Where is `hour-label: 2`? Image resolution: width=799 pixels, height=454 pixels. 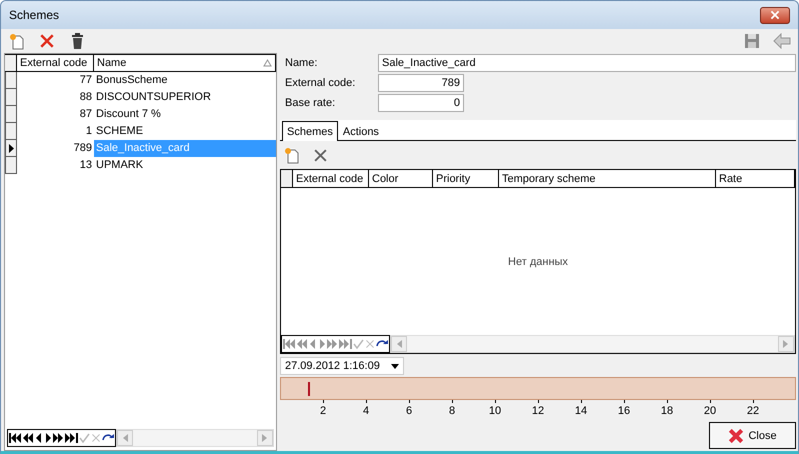
hour-label: 2 is located at coordinates (323, 411).